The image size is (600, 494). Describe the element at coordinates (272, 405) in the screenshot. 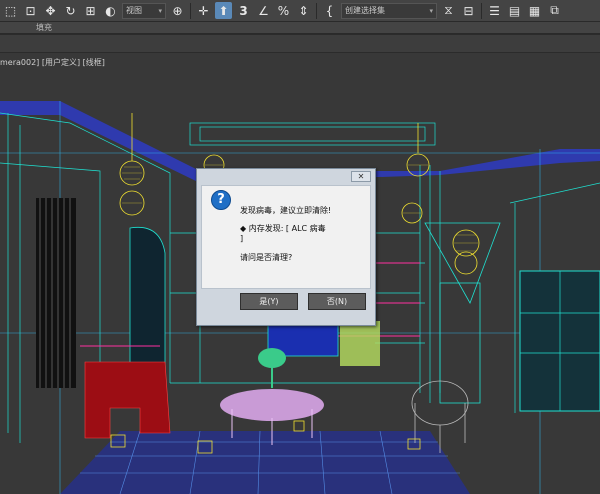

I see `coffee-table` at that location.